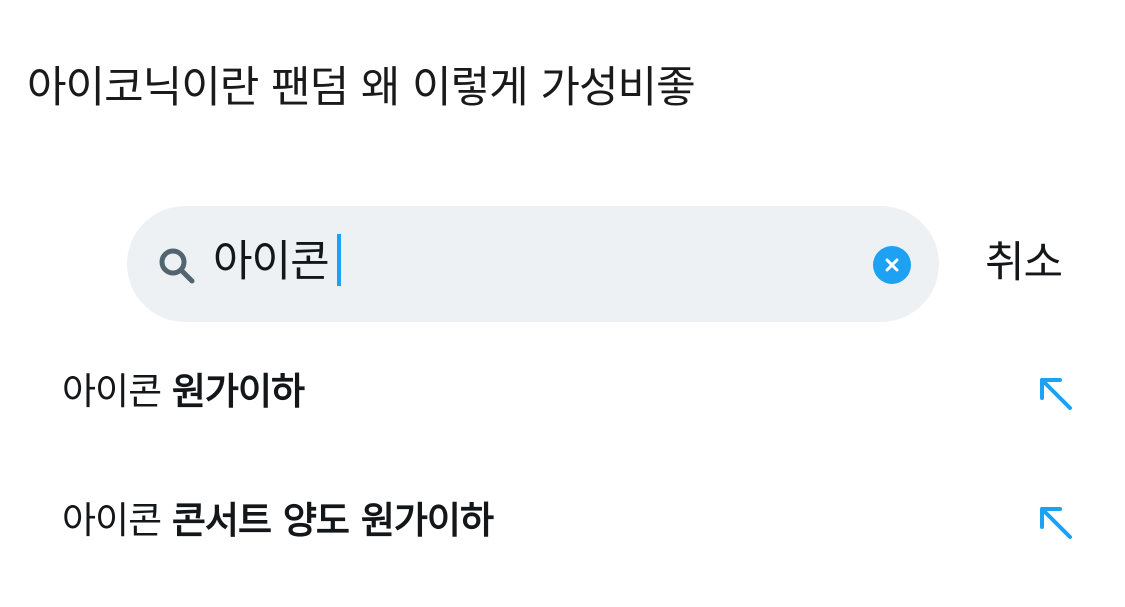 The image size is (1125, 607). I want to click on suggestion-completion: 콘서트 양도 원가이하, so click(332, 520).